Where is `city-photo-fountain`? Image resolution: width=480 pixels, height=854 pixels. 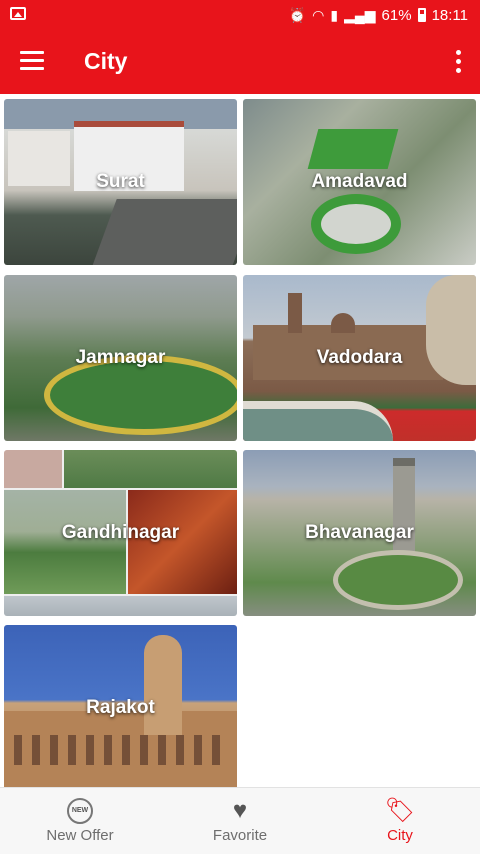
city-photo-fountain is located at coordinates (318, 421).